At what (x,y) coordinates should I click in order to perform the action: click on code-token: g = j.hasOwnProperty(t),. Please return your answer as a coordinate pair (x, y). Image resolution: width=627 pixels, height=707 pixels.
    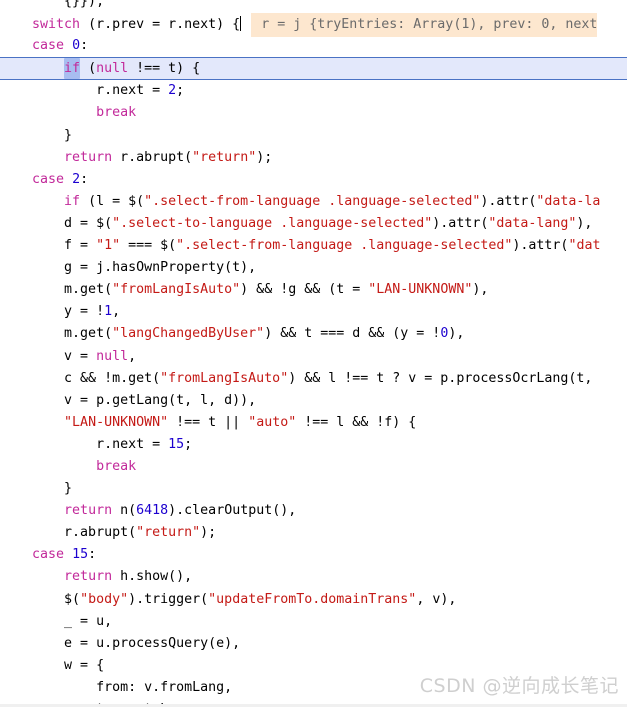
    Looking at the image, I should click on (128, 268).